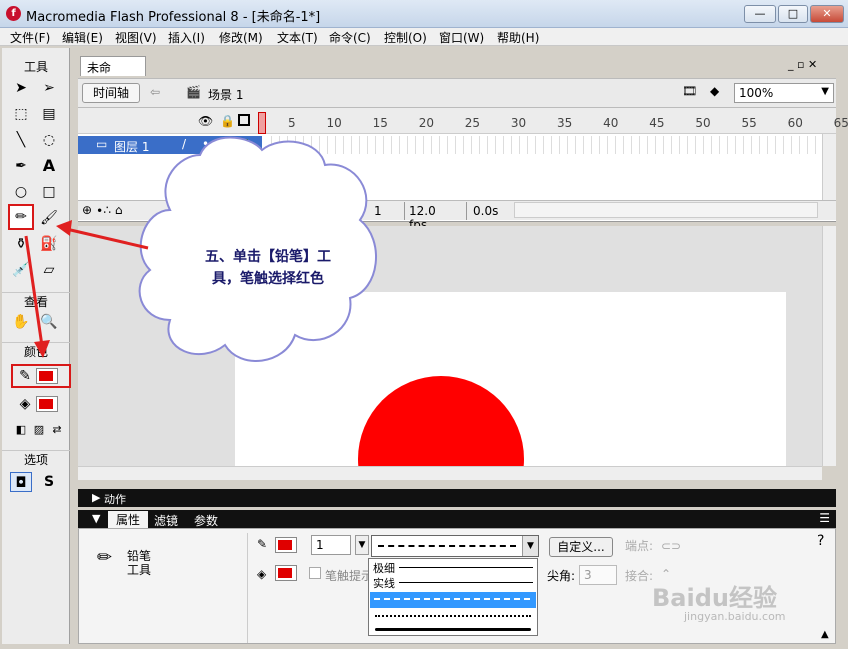  What do you see at coordinates (34, 291) in the screenshot?
I see `annotation-arrow-stroke` at bounding box center [34, 291].